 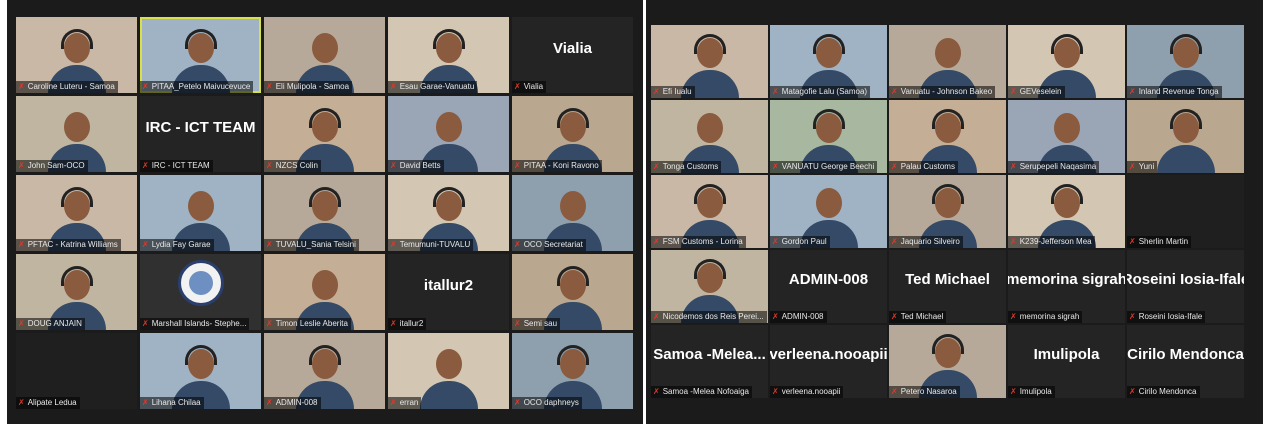 What do you see at coordinates (200, 134) in the screenshot?
I see `participant-tile-irc-ict-team: IRC - ICT TEAM ✗ IRC - ICT TEAM` at bounding box center [200, 134].